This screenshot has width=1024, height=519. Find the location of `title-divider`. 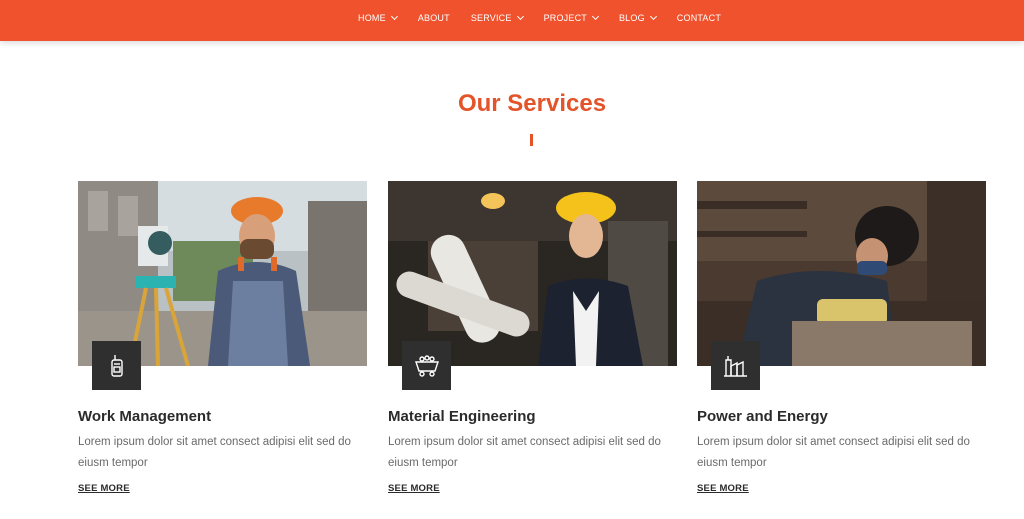

title-divider is located at coordinates (531, 140).